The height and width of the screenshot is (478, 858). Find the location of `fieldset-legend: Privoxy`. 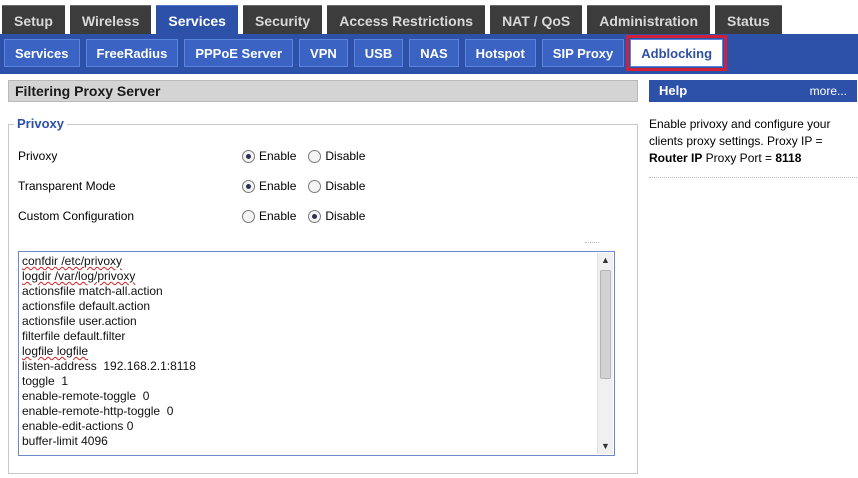

fieldset-legend: Privoxy is located at coordinates (40, 123).